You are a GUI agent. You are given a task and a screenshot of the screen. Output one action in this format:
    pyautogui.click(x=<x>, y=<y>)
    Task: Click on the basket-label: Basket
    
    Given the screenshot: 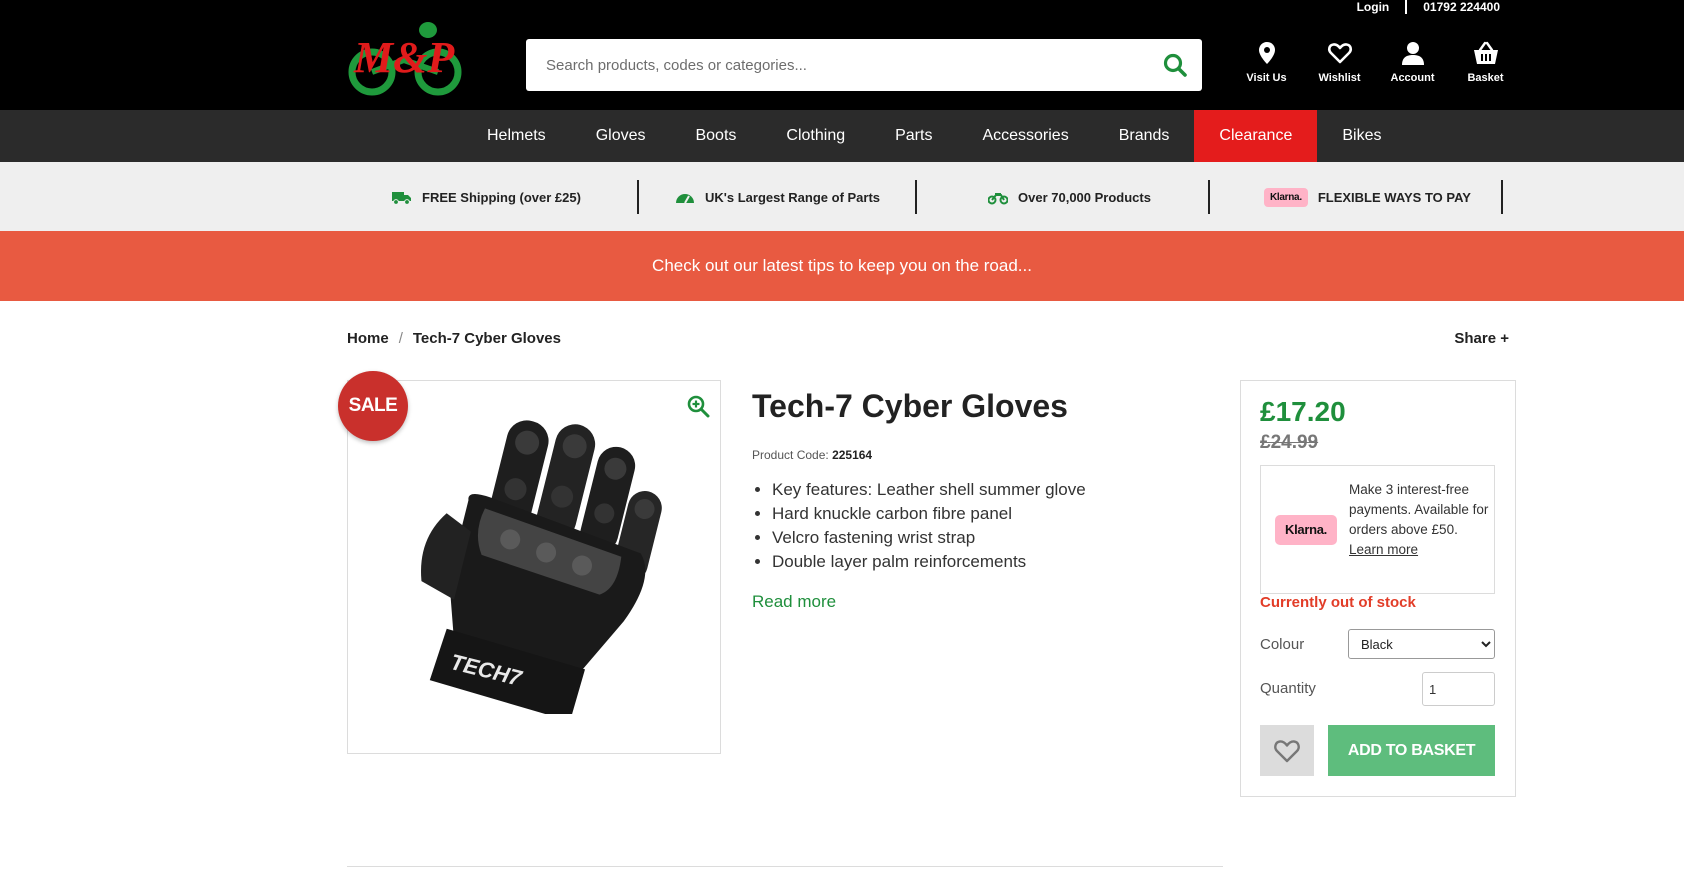 What is the action you would take?
    pyautogui.click(x=1485, y=78)
    